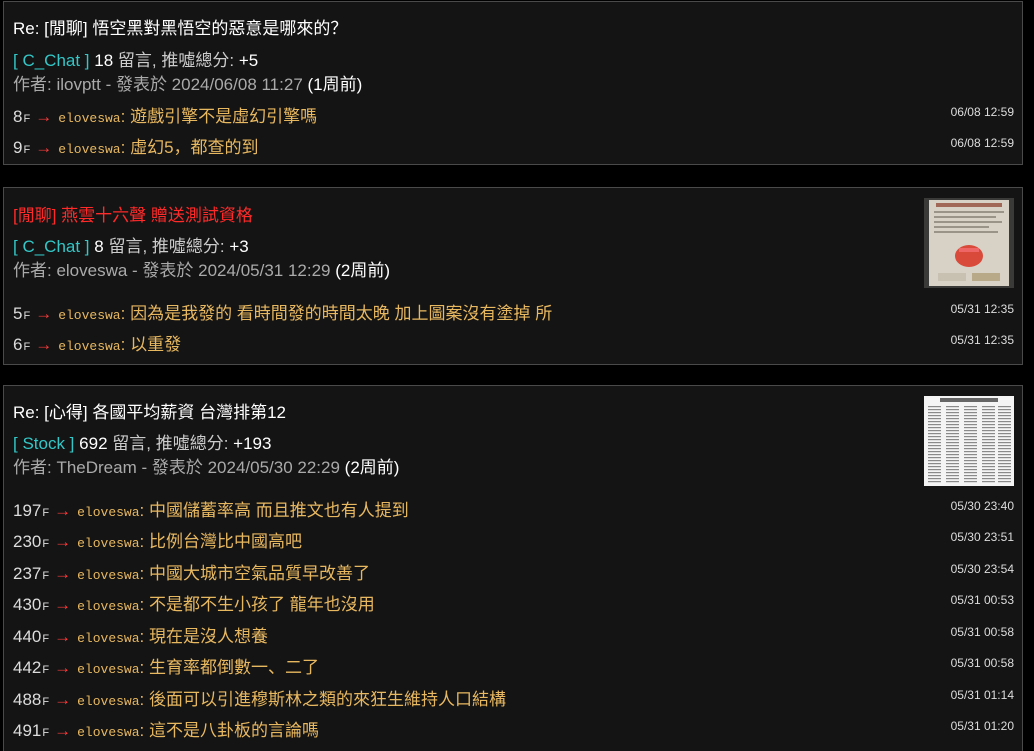 Image resolution: width=1034 pixels, height=751 pixels. What do you see at coordinates (335, 84) in the screenshot?
I see `relative-time: (1周前)` at bounding box center [335, 84].